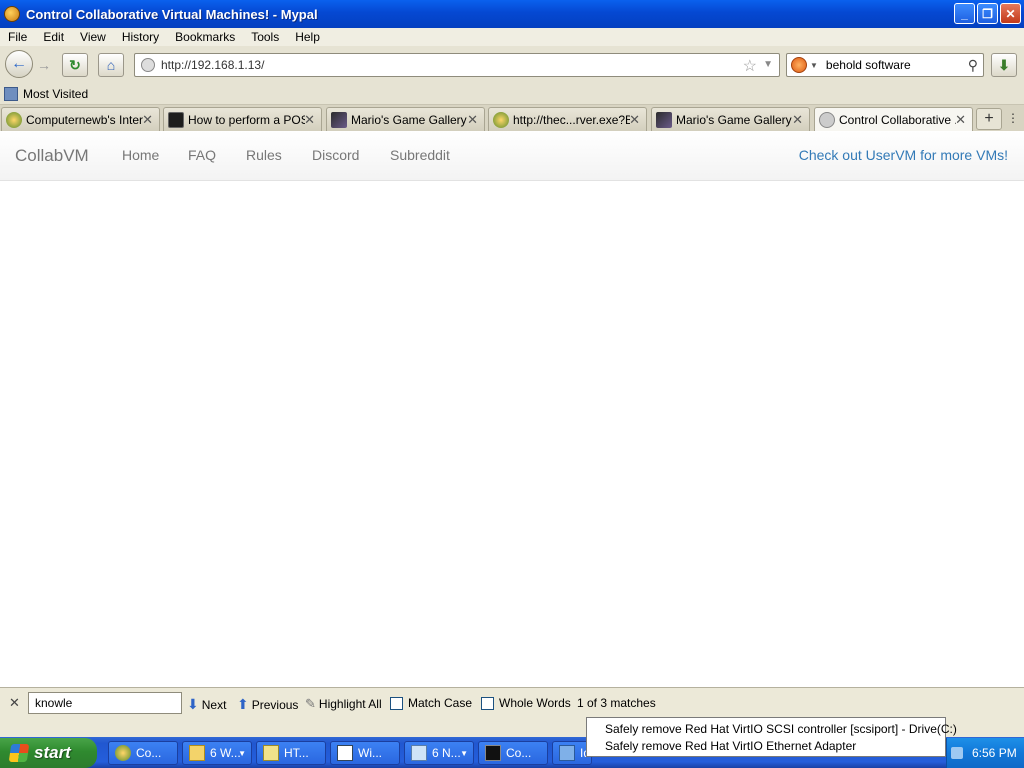 The width and height of the screenshot is (1024, 768). Describe the element at coordinates (895, 65) in the screenshot. I see `search-input` at that location.